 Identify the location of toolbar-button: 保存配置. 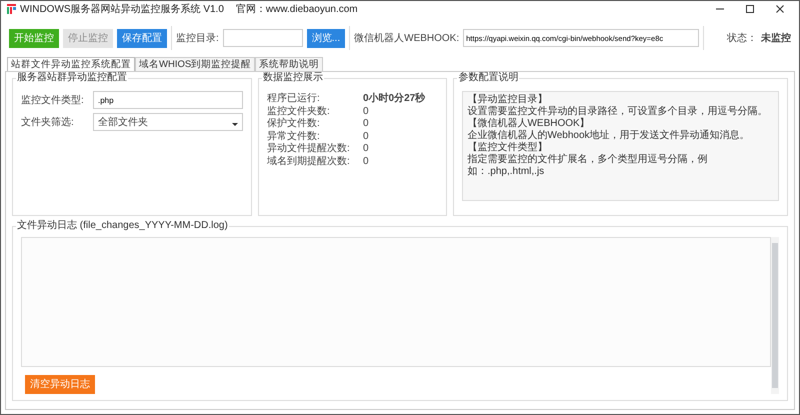
(142, 38).